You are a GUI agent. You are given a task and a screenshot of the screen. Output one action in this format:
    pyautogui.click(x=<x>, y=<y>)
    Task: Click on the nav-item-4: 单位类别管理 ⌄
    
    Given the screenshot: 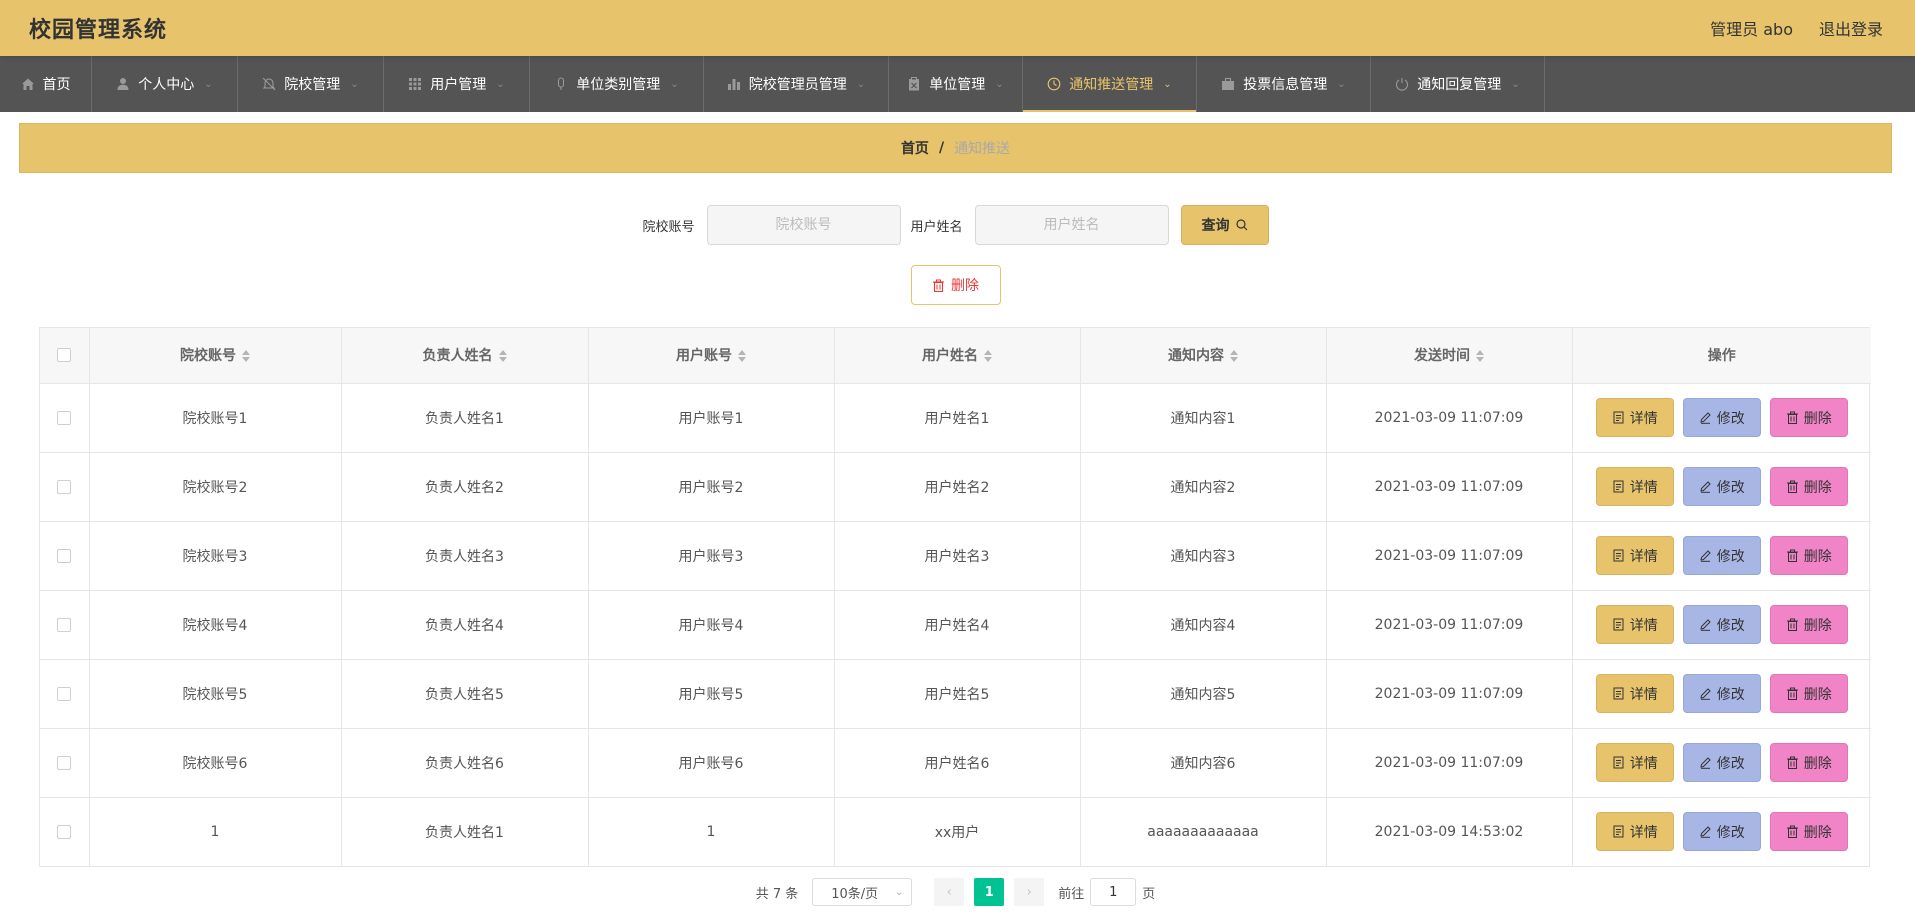 What is the action you would take?
    pyautogui.click(x=617, y=84)
    